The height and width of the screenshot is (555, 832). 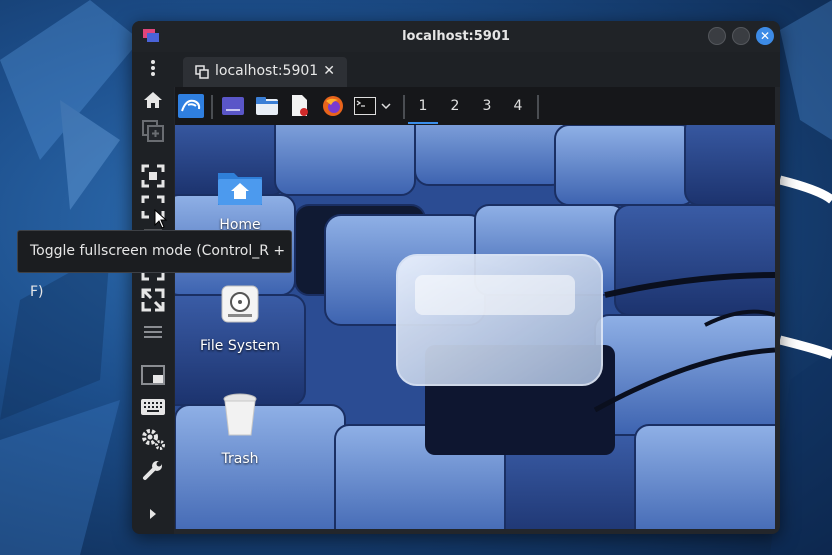 I want to click on launcher-dropdown-icon, so click(x=386, y=106).